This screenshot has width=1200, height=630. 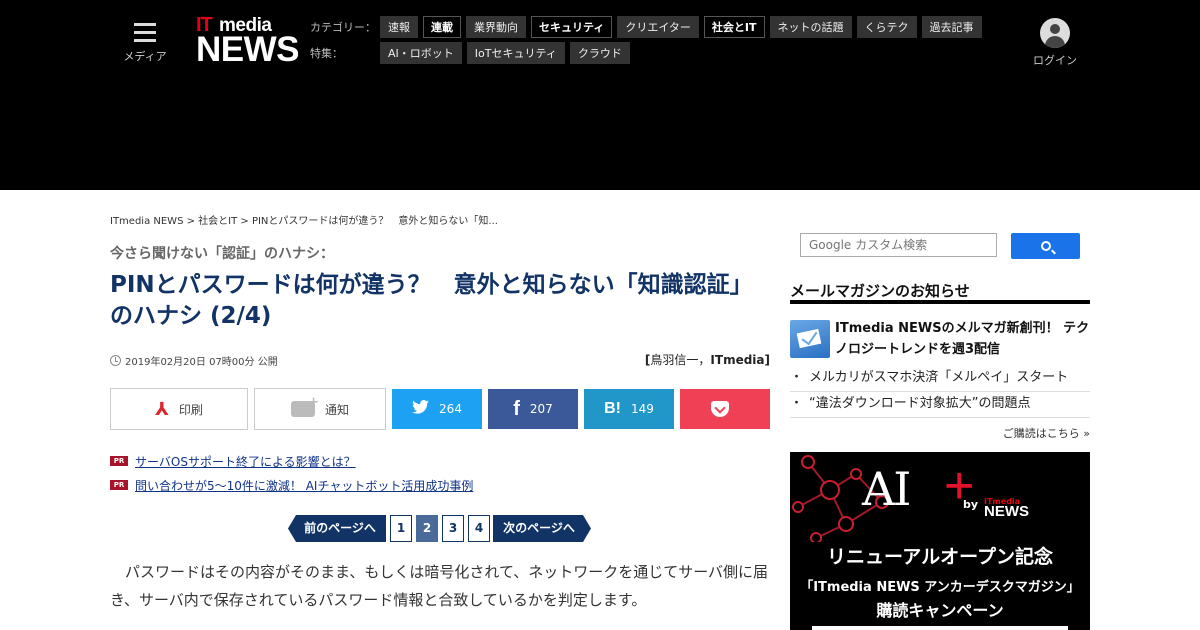 I want to click on logo-news: NEWS, so click(x=248, y=49).